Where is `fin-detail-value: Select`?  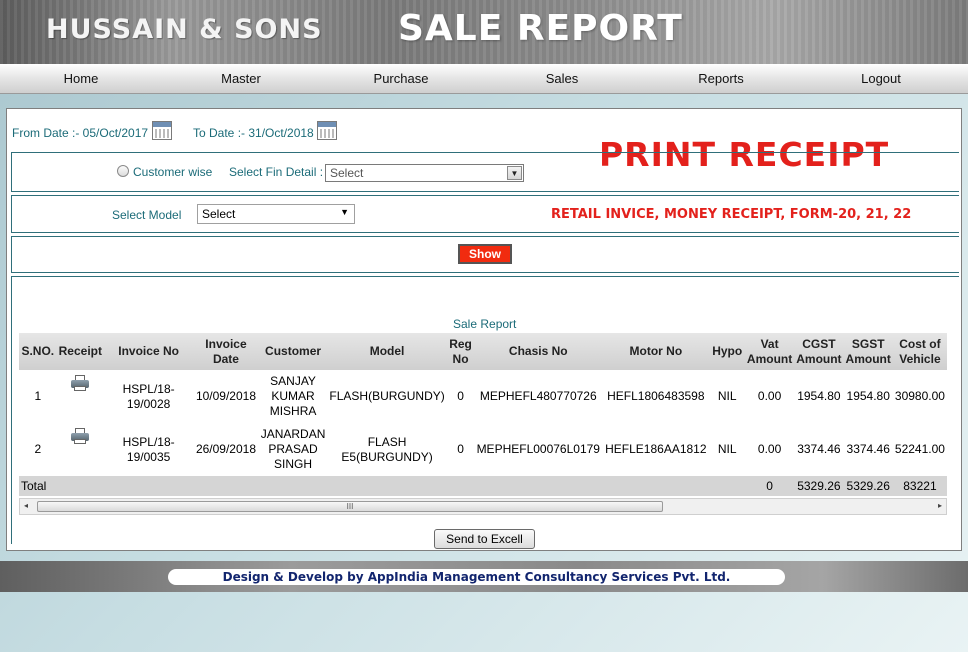 fin-detail-value: Select is located at coordinates (347, 173).